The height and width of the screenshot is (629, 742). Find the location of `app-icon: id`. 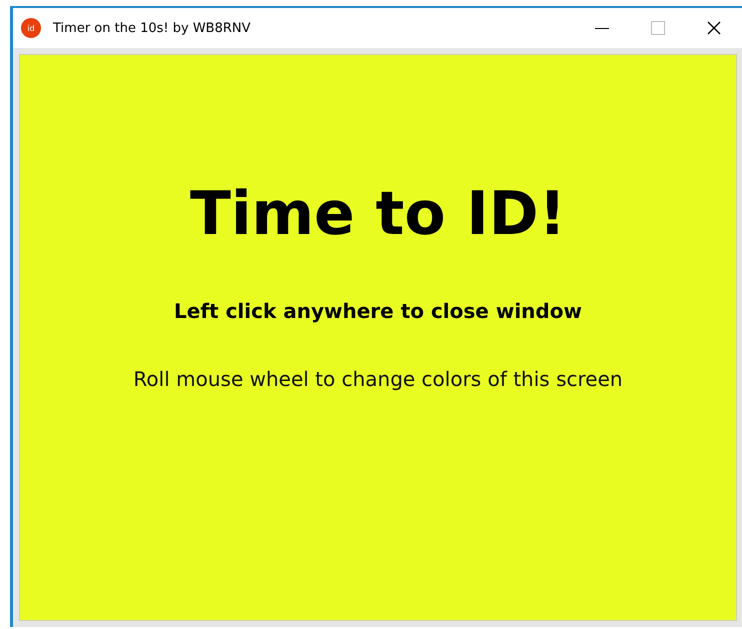

app-icon: id is located at coordinates (31, 28).